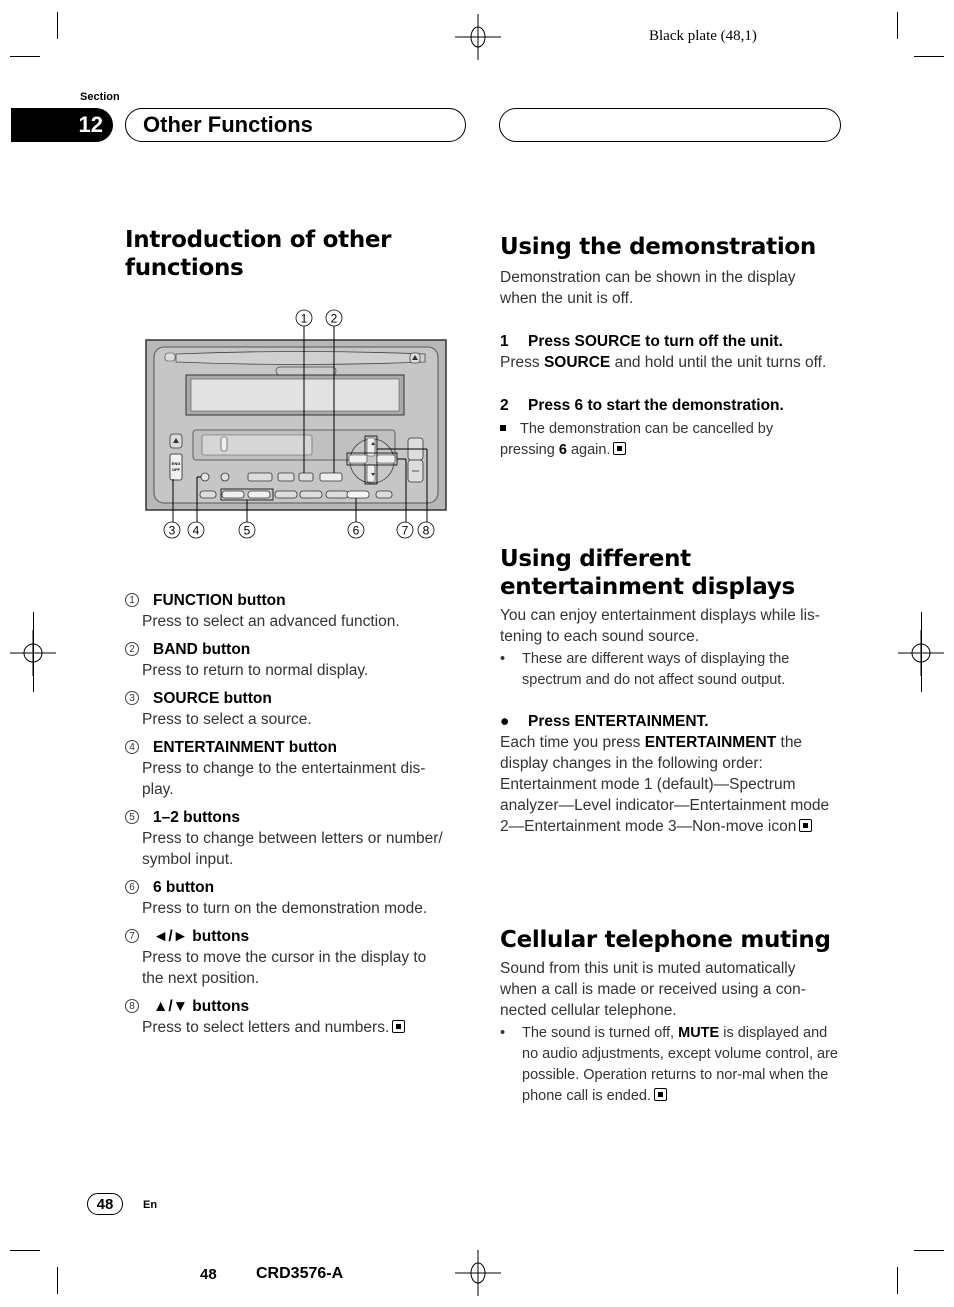 This screenshot has width=954, height=1307. Describe the element at coordinates (300, 358) in the screenshot. I see `cd-slot` at that location.